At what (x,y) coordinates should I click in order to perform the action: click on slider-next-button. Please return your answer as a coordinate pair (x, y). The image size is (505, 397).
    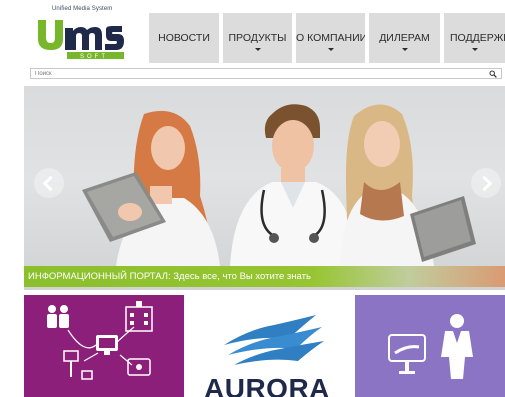
    Looking at the image, I should click on (486, 183).